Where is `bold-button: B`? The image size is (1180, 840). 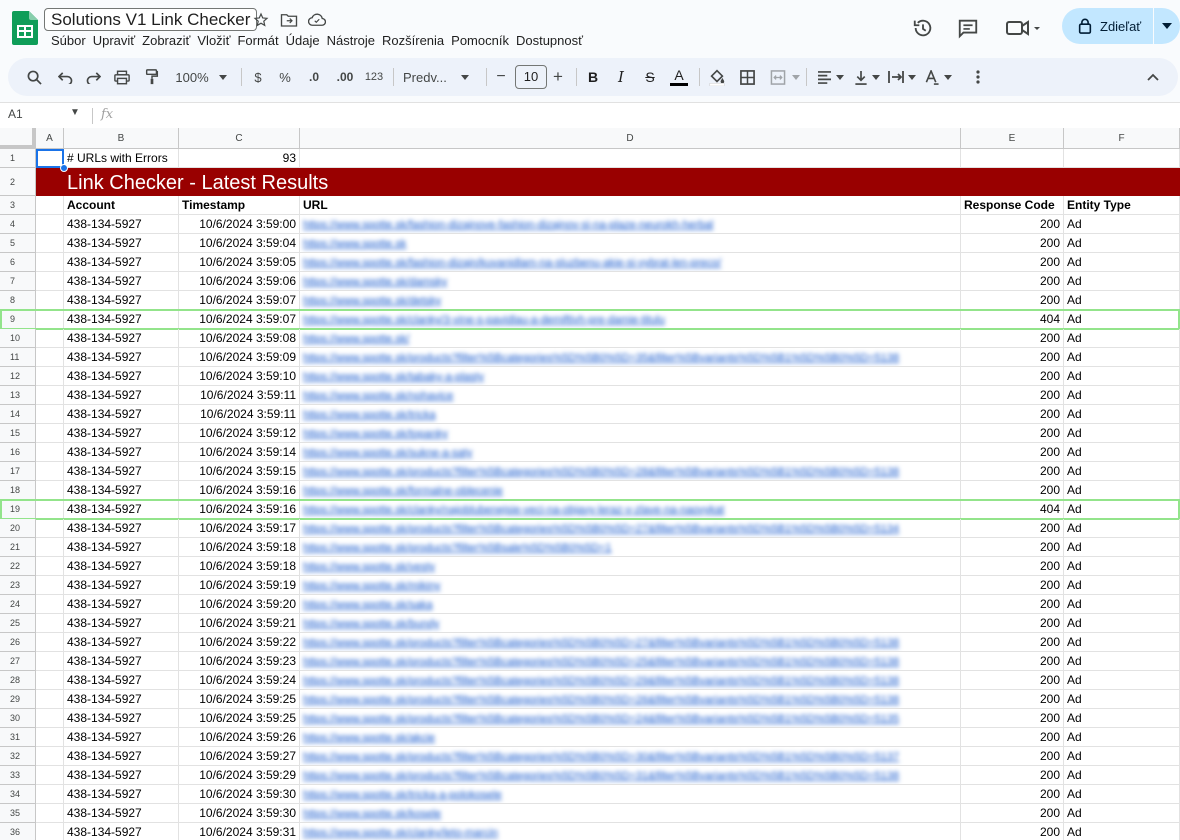
bold-button: B is located at coordinates (593, 77).